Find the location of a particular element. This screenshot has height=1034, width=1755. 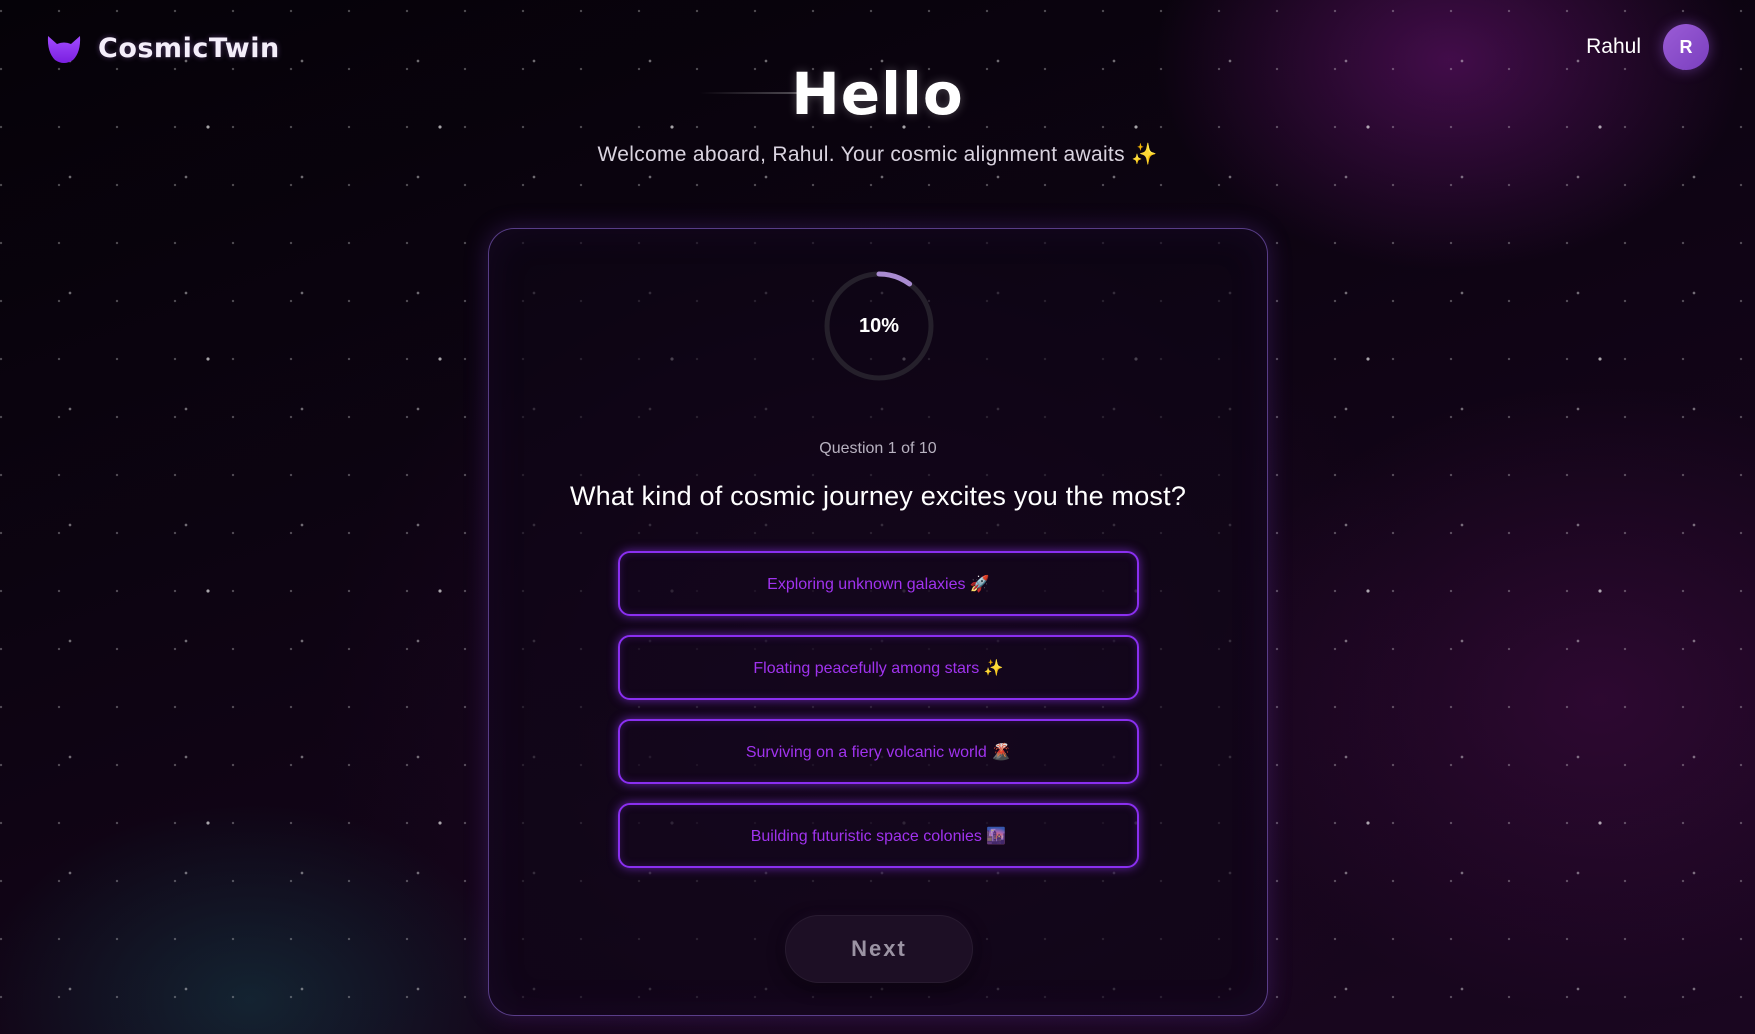

next-button: Next is located at coordinates (879, 949).